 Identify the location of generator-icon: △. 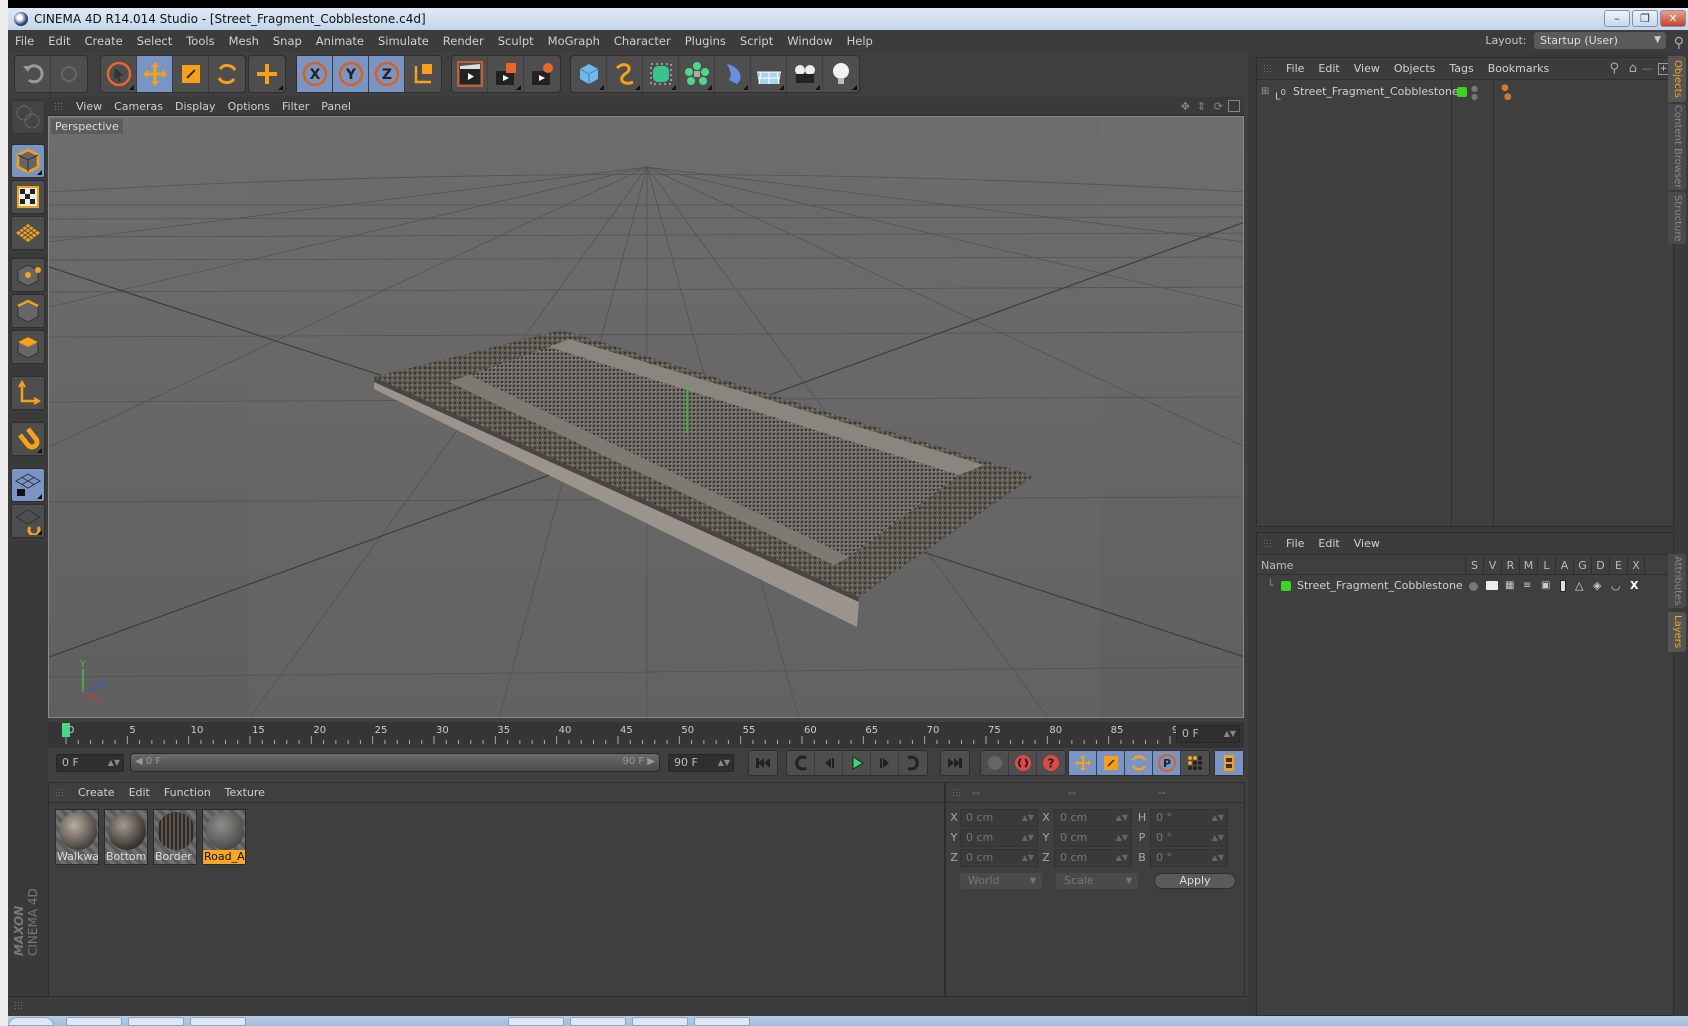
(1579, 586).